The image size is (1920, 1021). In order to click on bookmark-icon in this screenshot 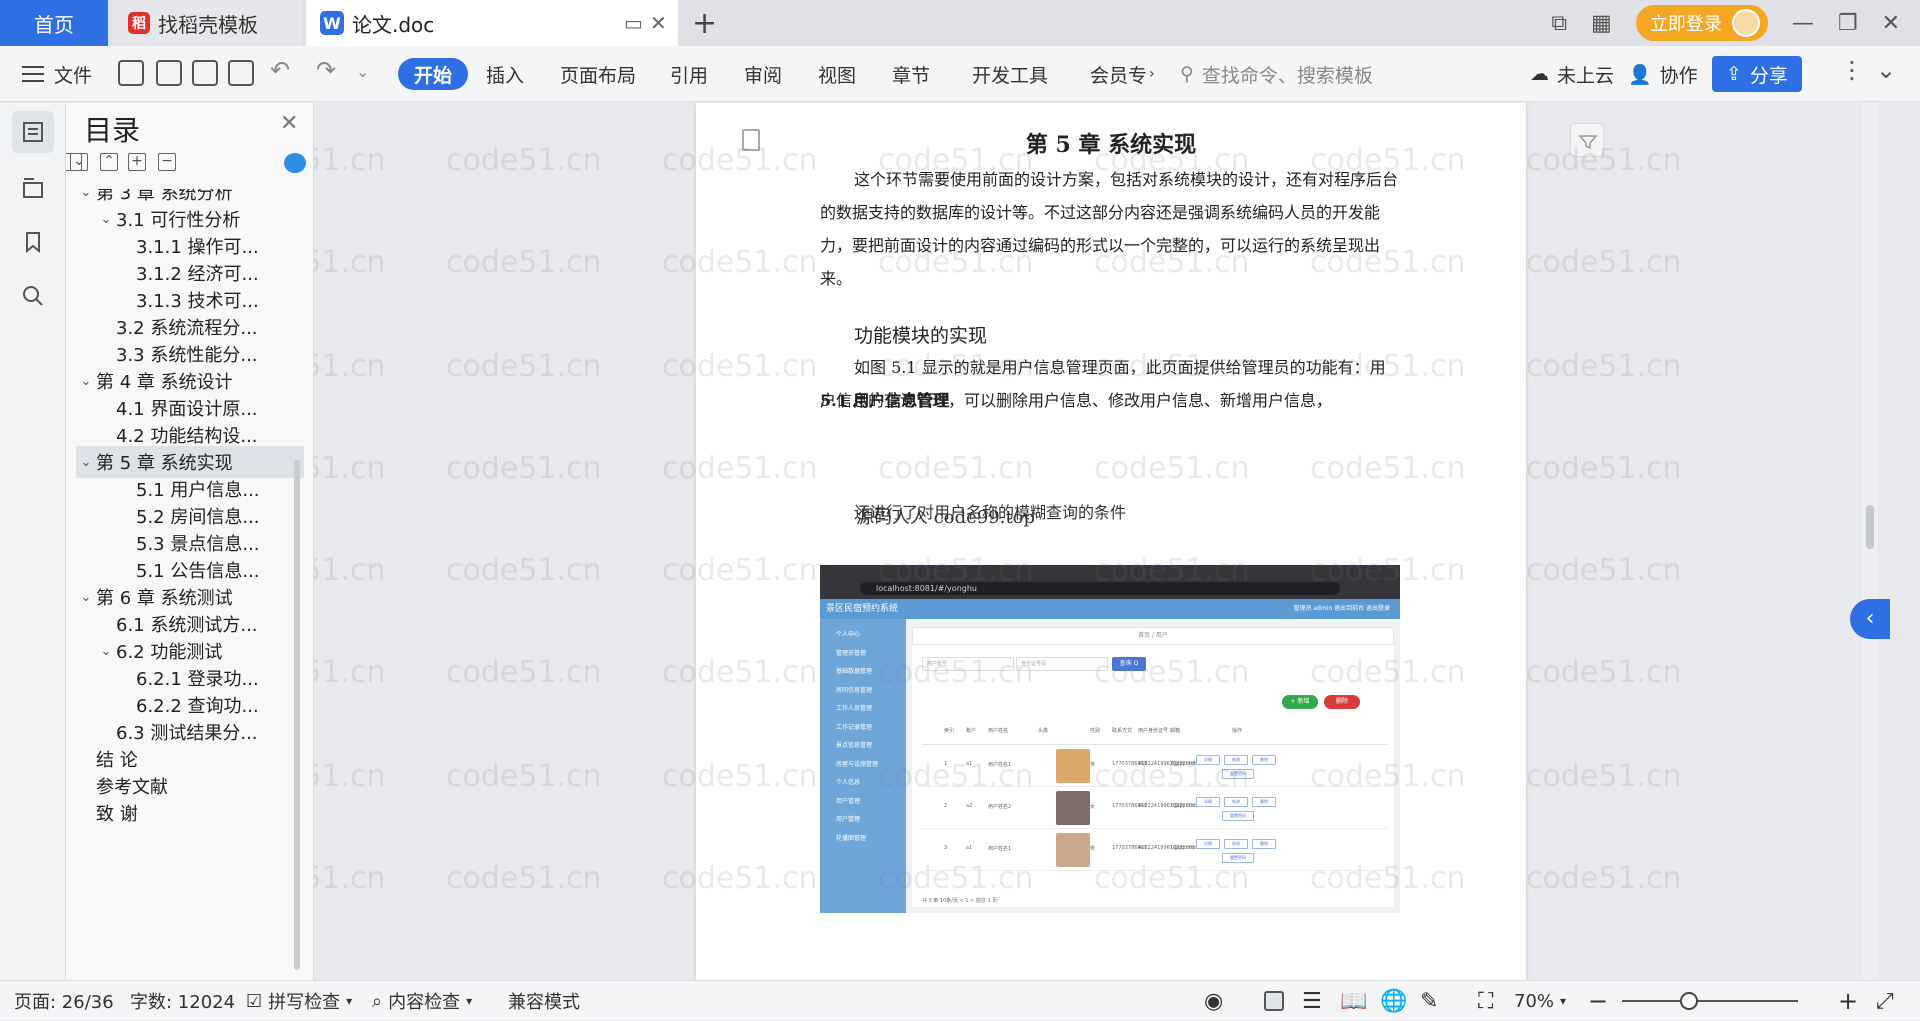, I will do `click(33, 242)`.